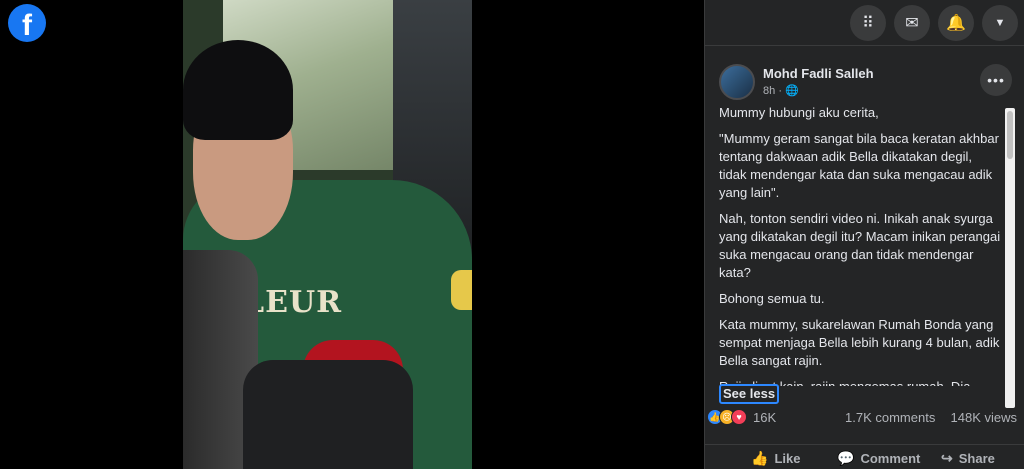 The height and width of the screenshot is (469, 1024). What do you see at coordinates (983, 417) in the screenshot?
I see `views-count: 148K views` at bounding box center [983, 417].